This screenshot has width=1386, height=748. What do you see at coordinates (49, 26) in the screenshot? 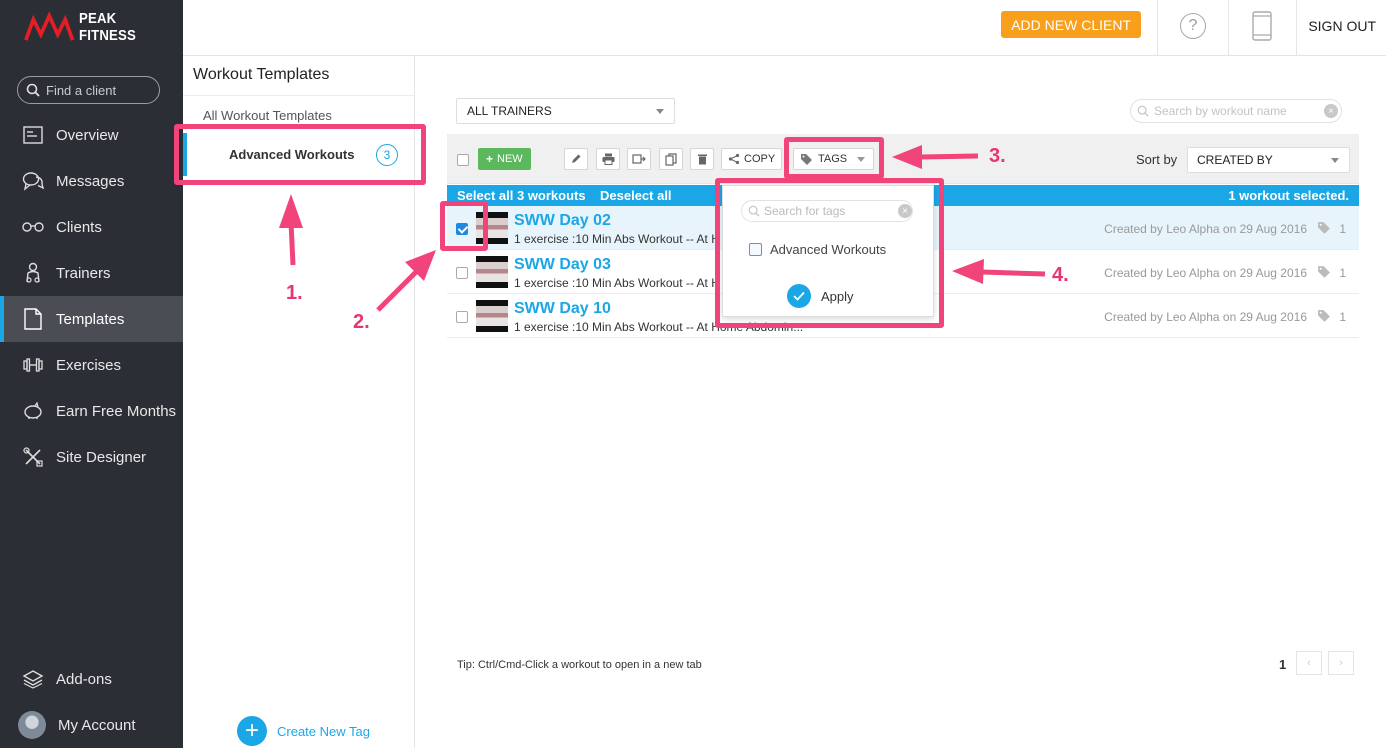
I see `logo-mark-icon` at bounding box center [49, 26].